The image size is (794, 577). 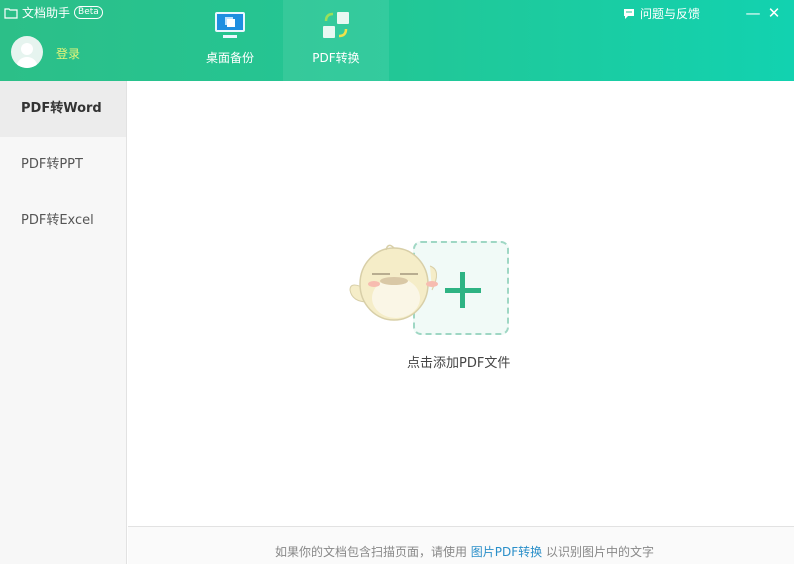 What do you see at coordinates (88, 12) in the screenshot?
I see `beta-badge: Beta` at bounding box center [88, 12].